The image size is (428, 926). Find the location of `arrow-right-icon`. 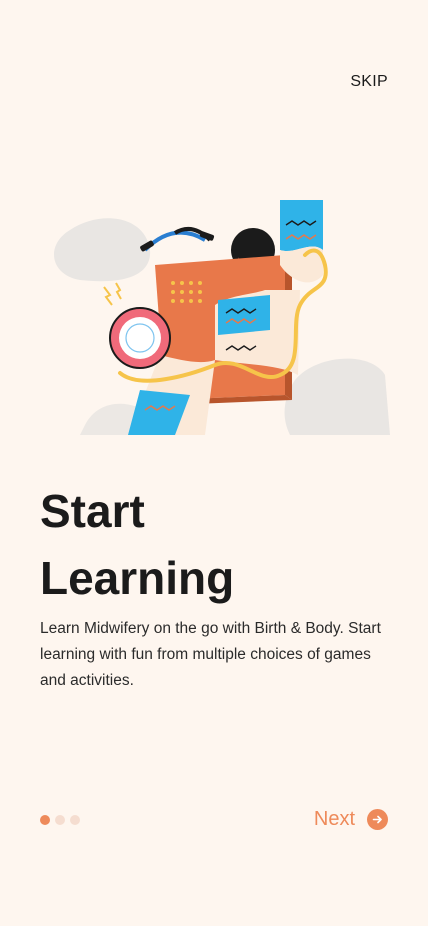

arrow-right-icon is located at coordinates (377, 819).